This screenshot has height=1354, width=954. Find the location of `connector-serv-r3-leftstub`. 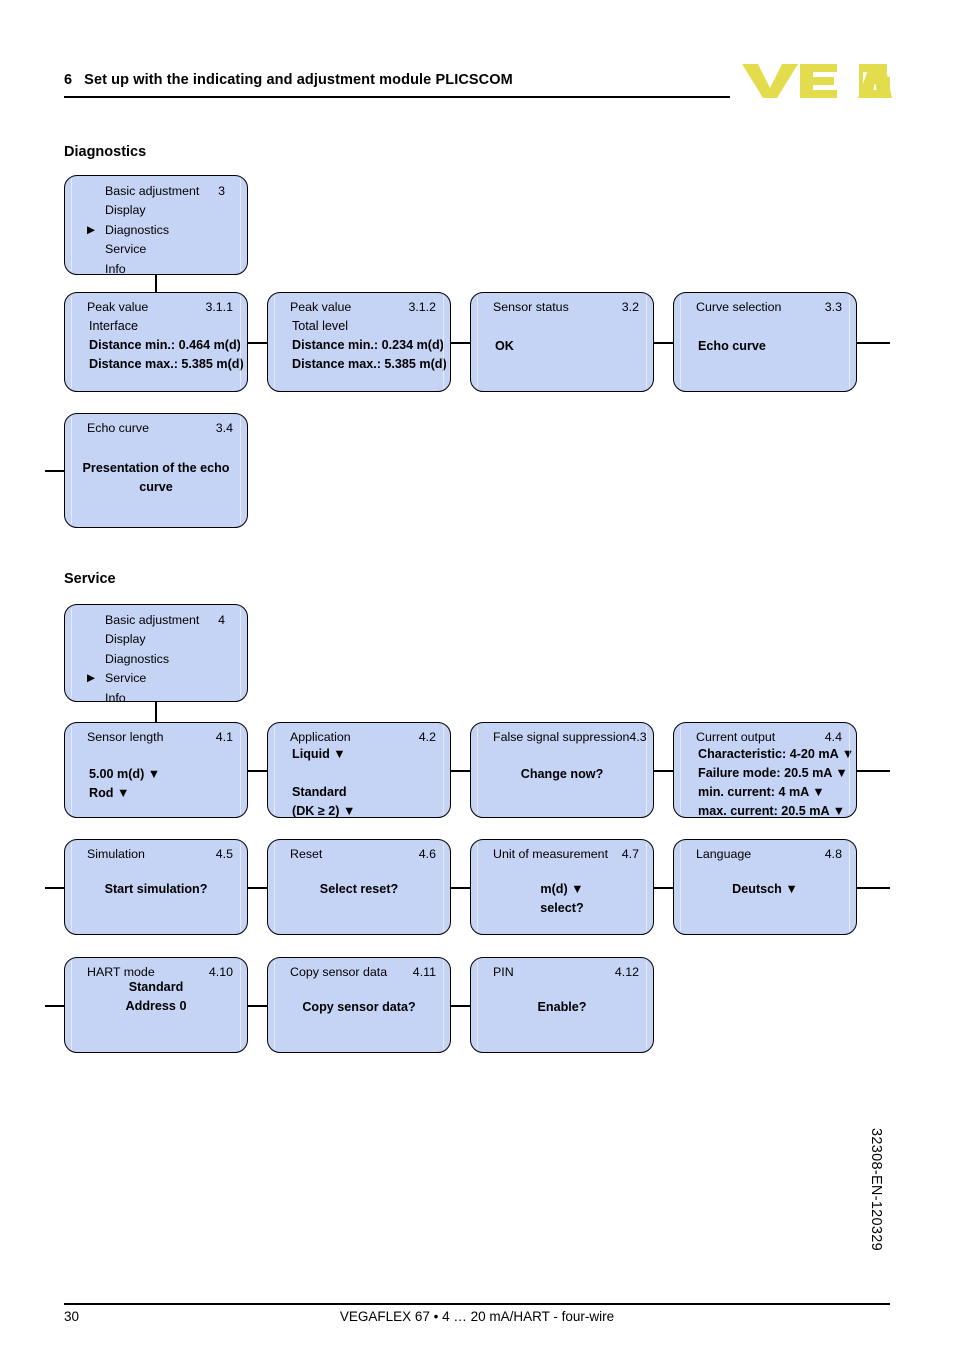

connector-serv-r3-leftstub is located at coordinates (55, 1006).